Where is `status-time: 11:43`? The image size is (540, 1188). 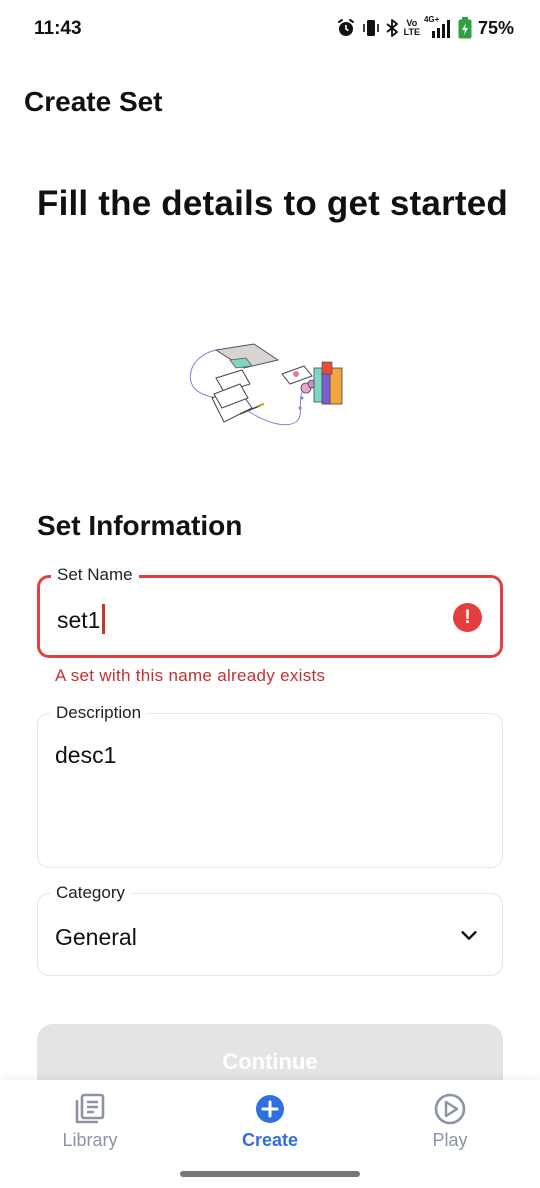 status-time: 11:43 is located at coordinates (58, 28).